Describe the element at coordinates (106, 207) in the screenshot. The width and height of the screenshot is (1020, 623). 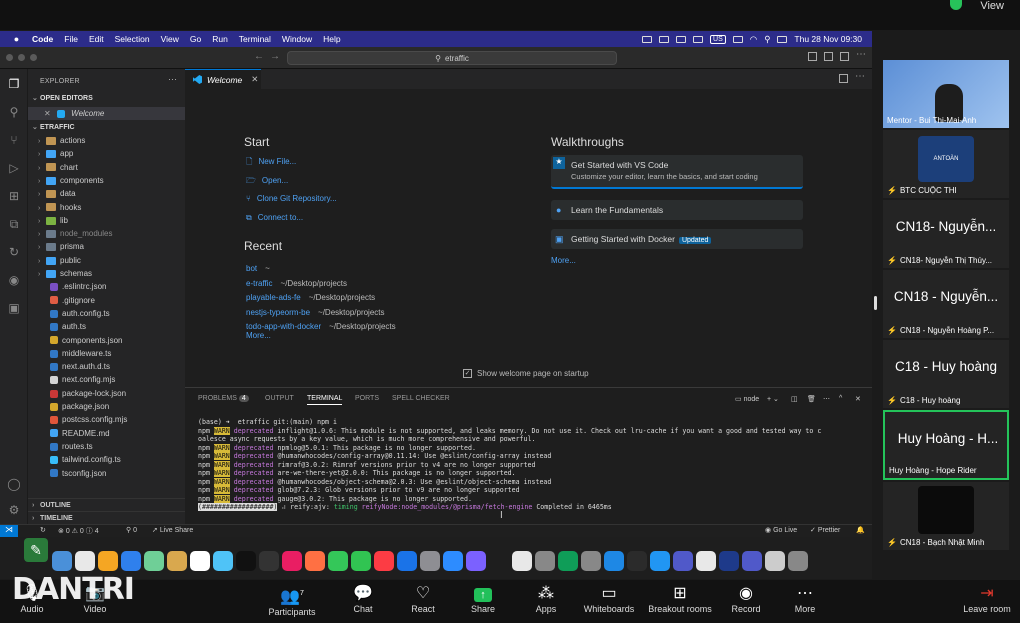
I see `tree-folder-hooks: › hooks` at that location.